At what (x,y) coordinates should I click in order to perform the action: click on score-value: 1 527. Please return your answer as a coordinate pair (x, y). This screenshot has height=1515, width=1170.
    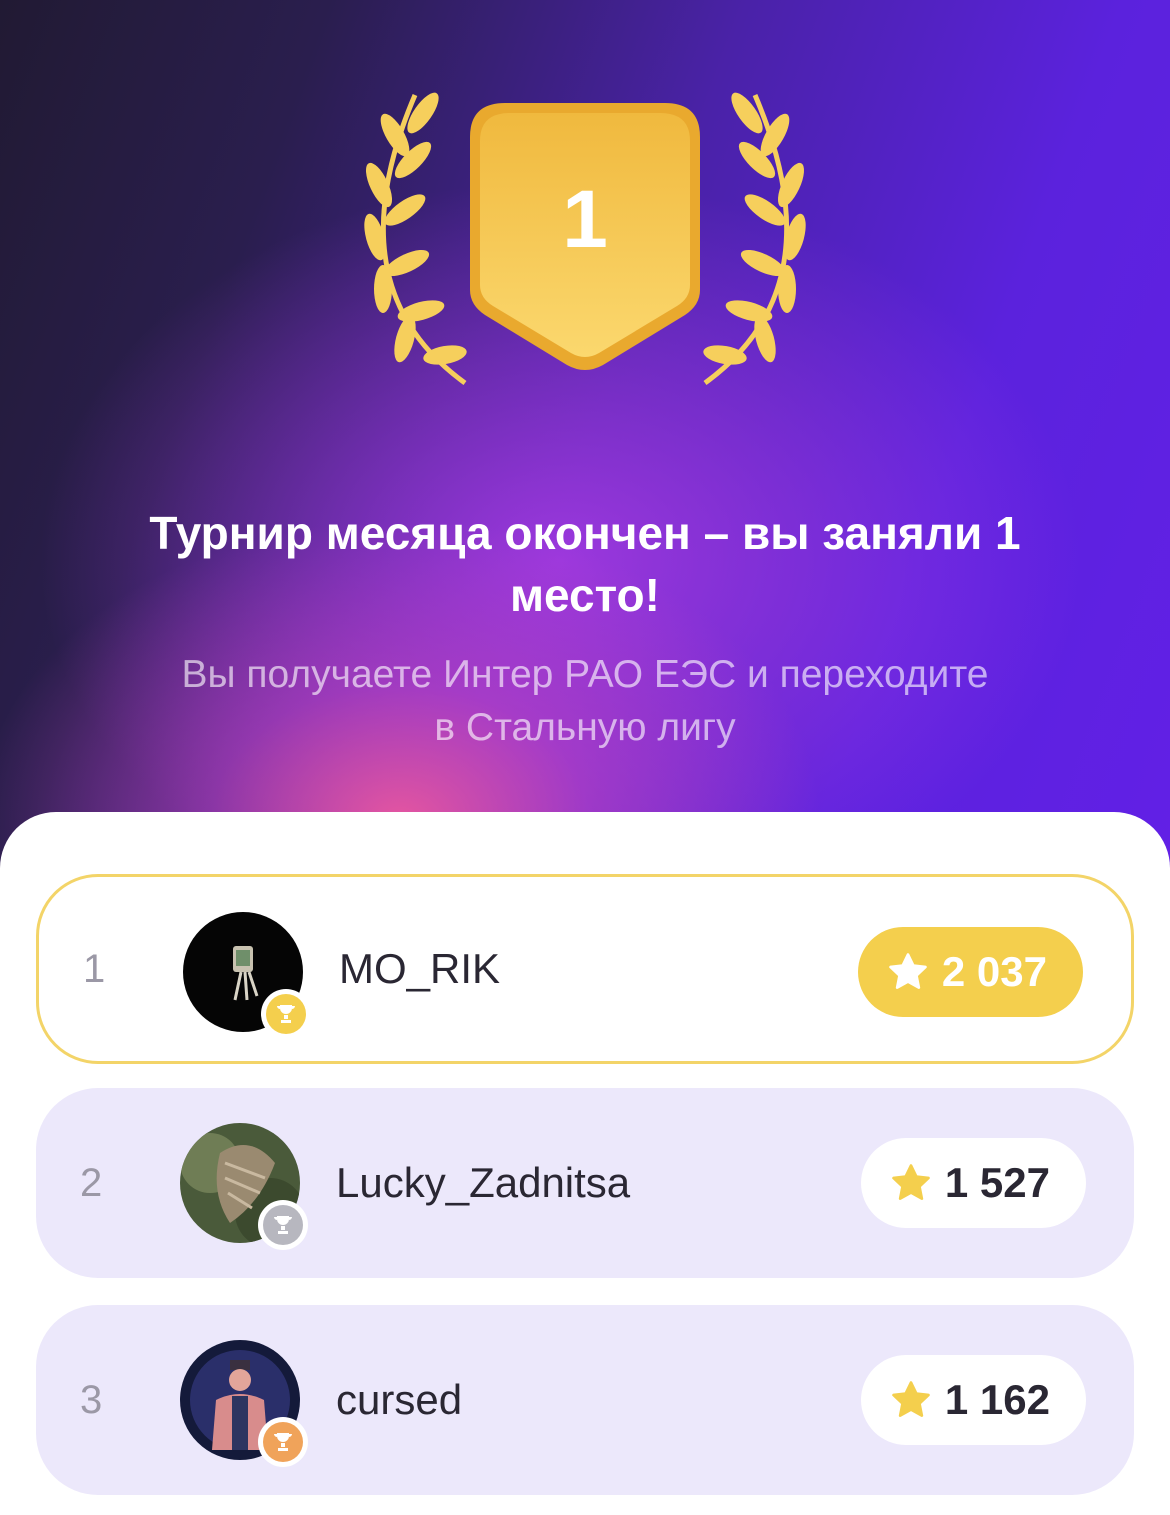
    Looking at the image, I should click on (997, 1182).